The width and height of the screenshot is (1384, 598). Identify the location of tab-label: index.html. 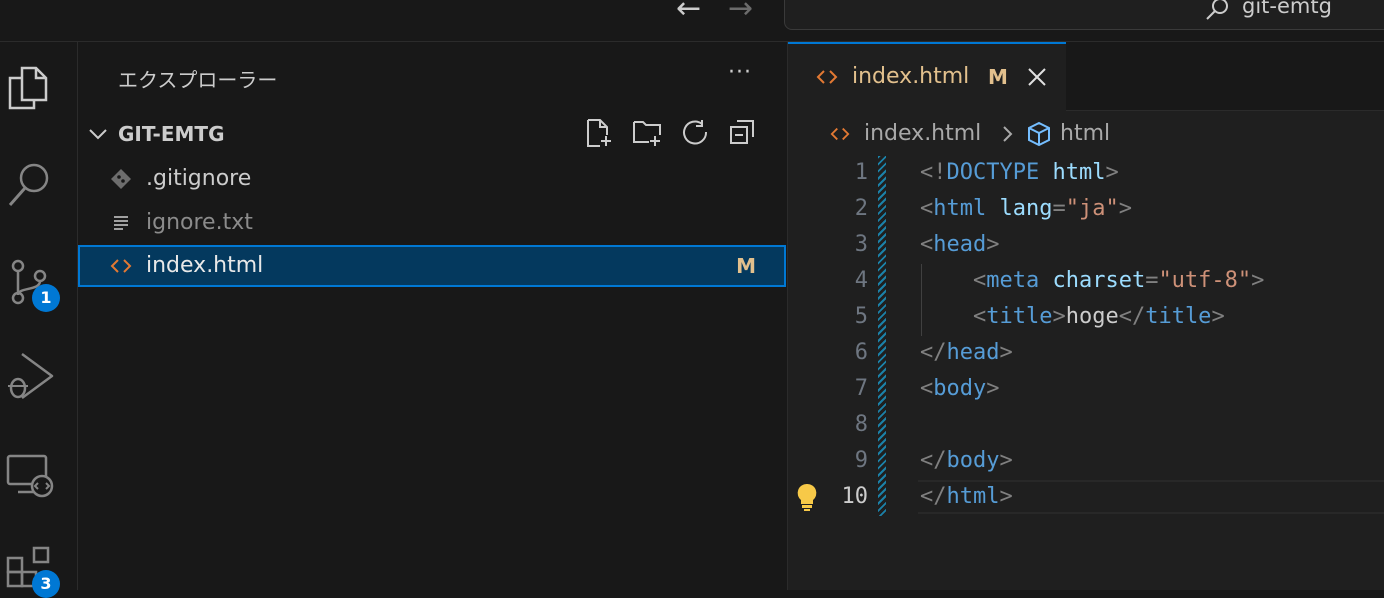
(910, 76).